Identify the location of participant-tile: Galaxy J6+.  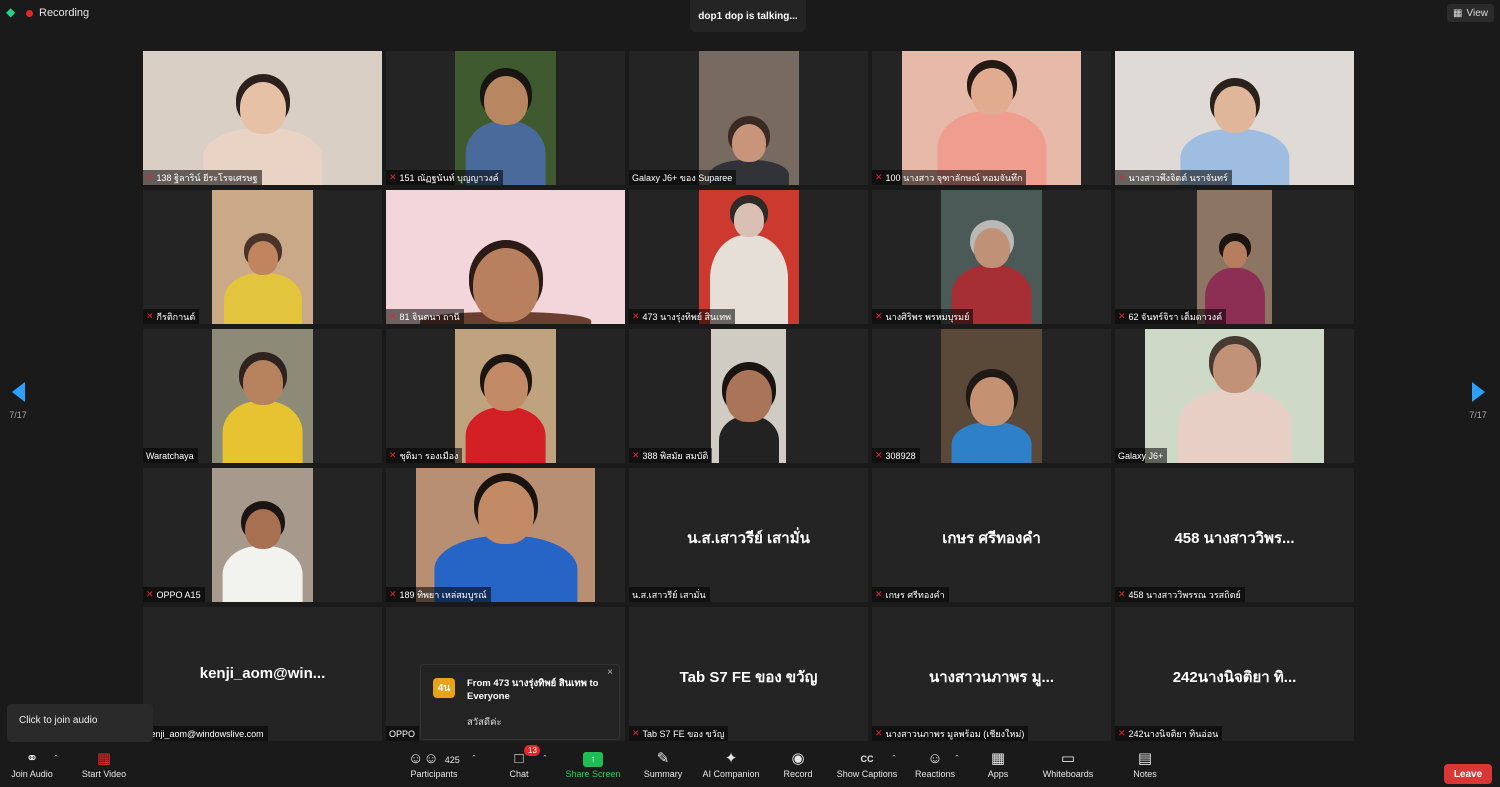
(1234, 396).